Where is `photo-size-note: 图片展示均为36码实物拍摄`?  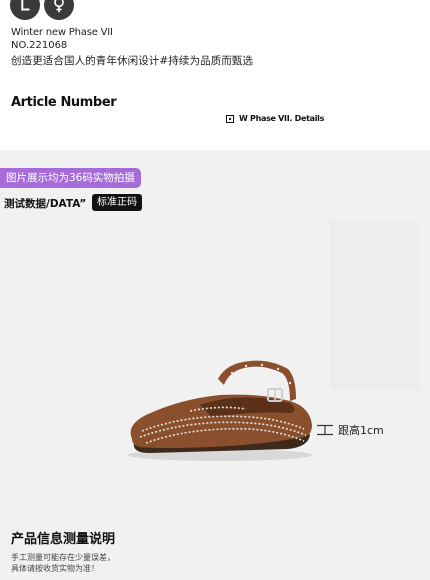 photo-size-note: 图片展示均为36码实物拍摄 is located at coordinates (70, 178).